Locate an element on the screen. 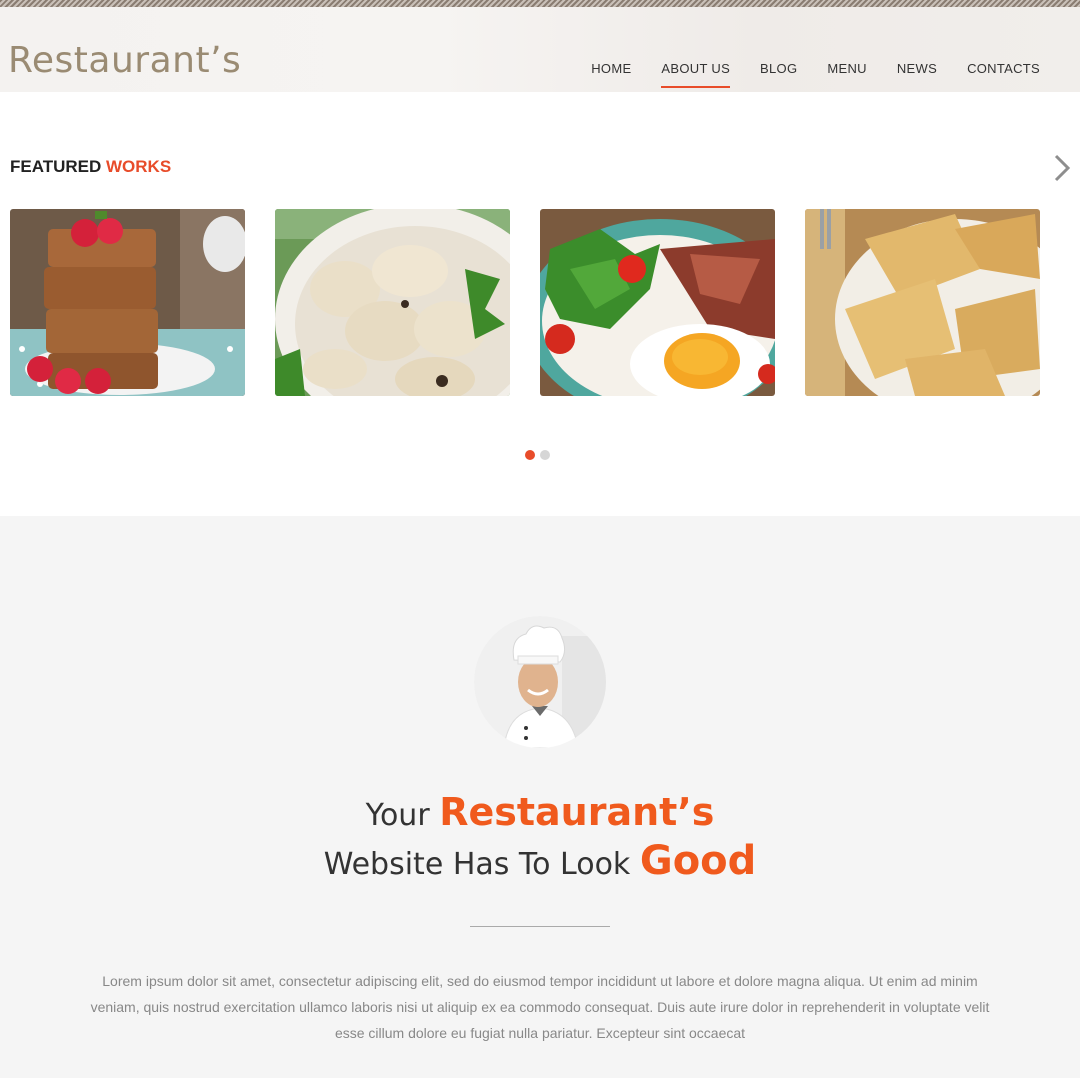 This screenshot has height=1078, width=1080. featured-item-crepes is located at coordinates (922, 302).